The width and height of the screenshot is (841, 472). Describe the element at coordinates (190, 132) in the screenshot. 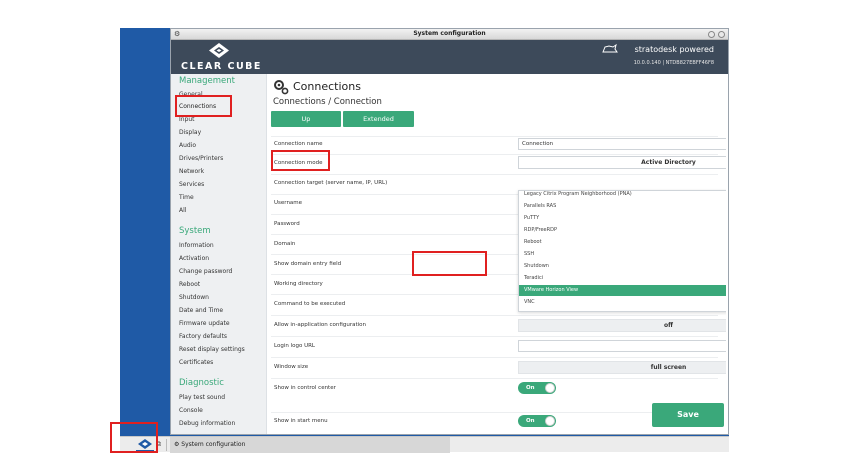

I see `sidebar-item-display: Display` at that location.